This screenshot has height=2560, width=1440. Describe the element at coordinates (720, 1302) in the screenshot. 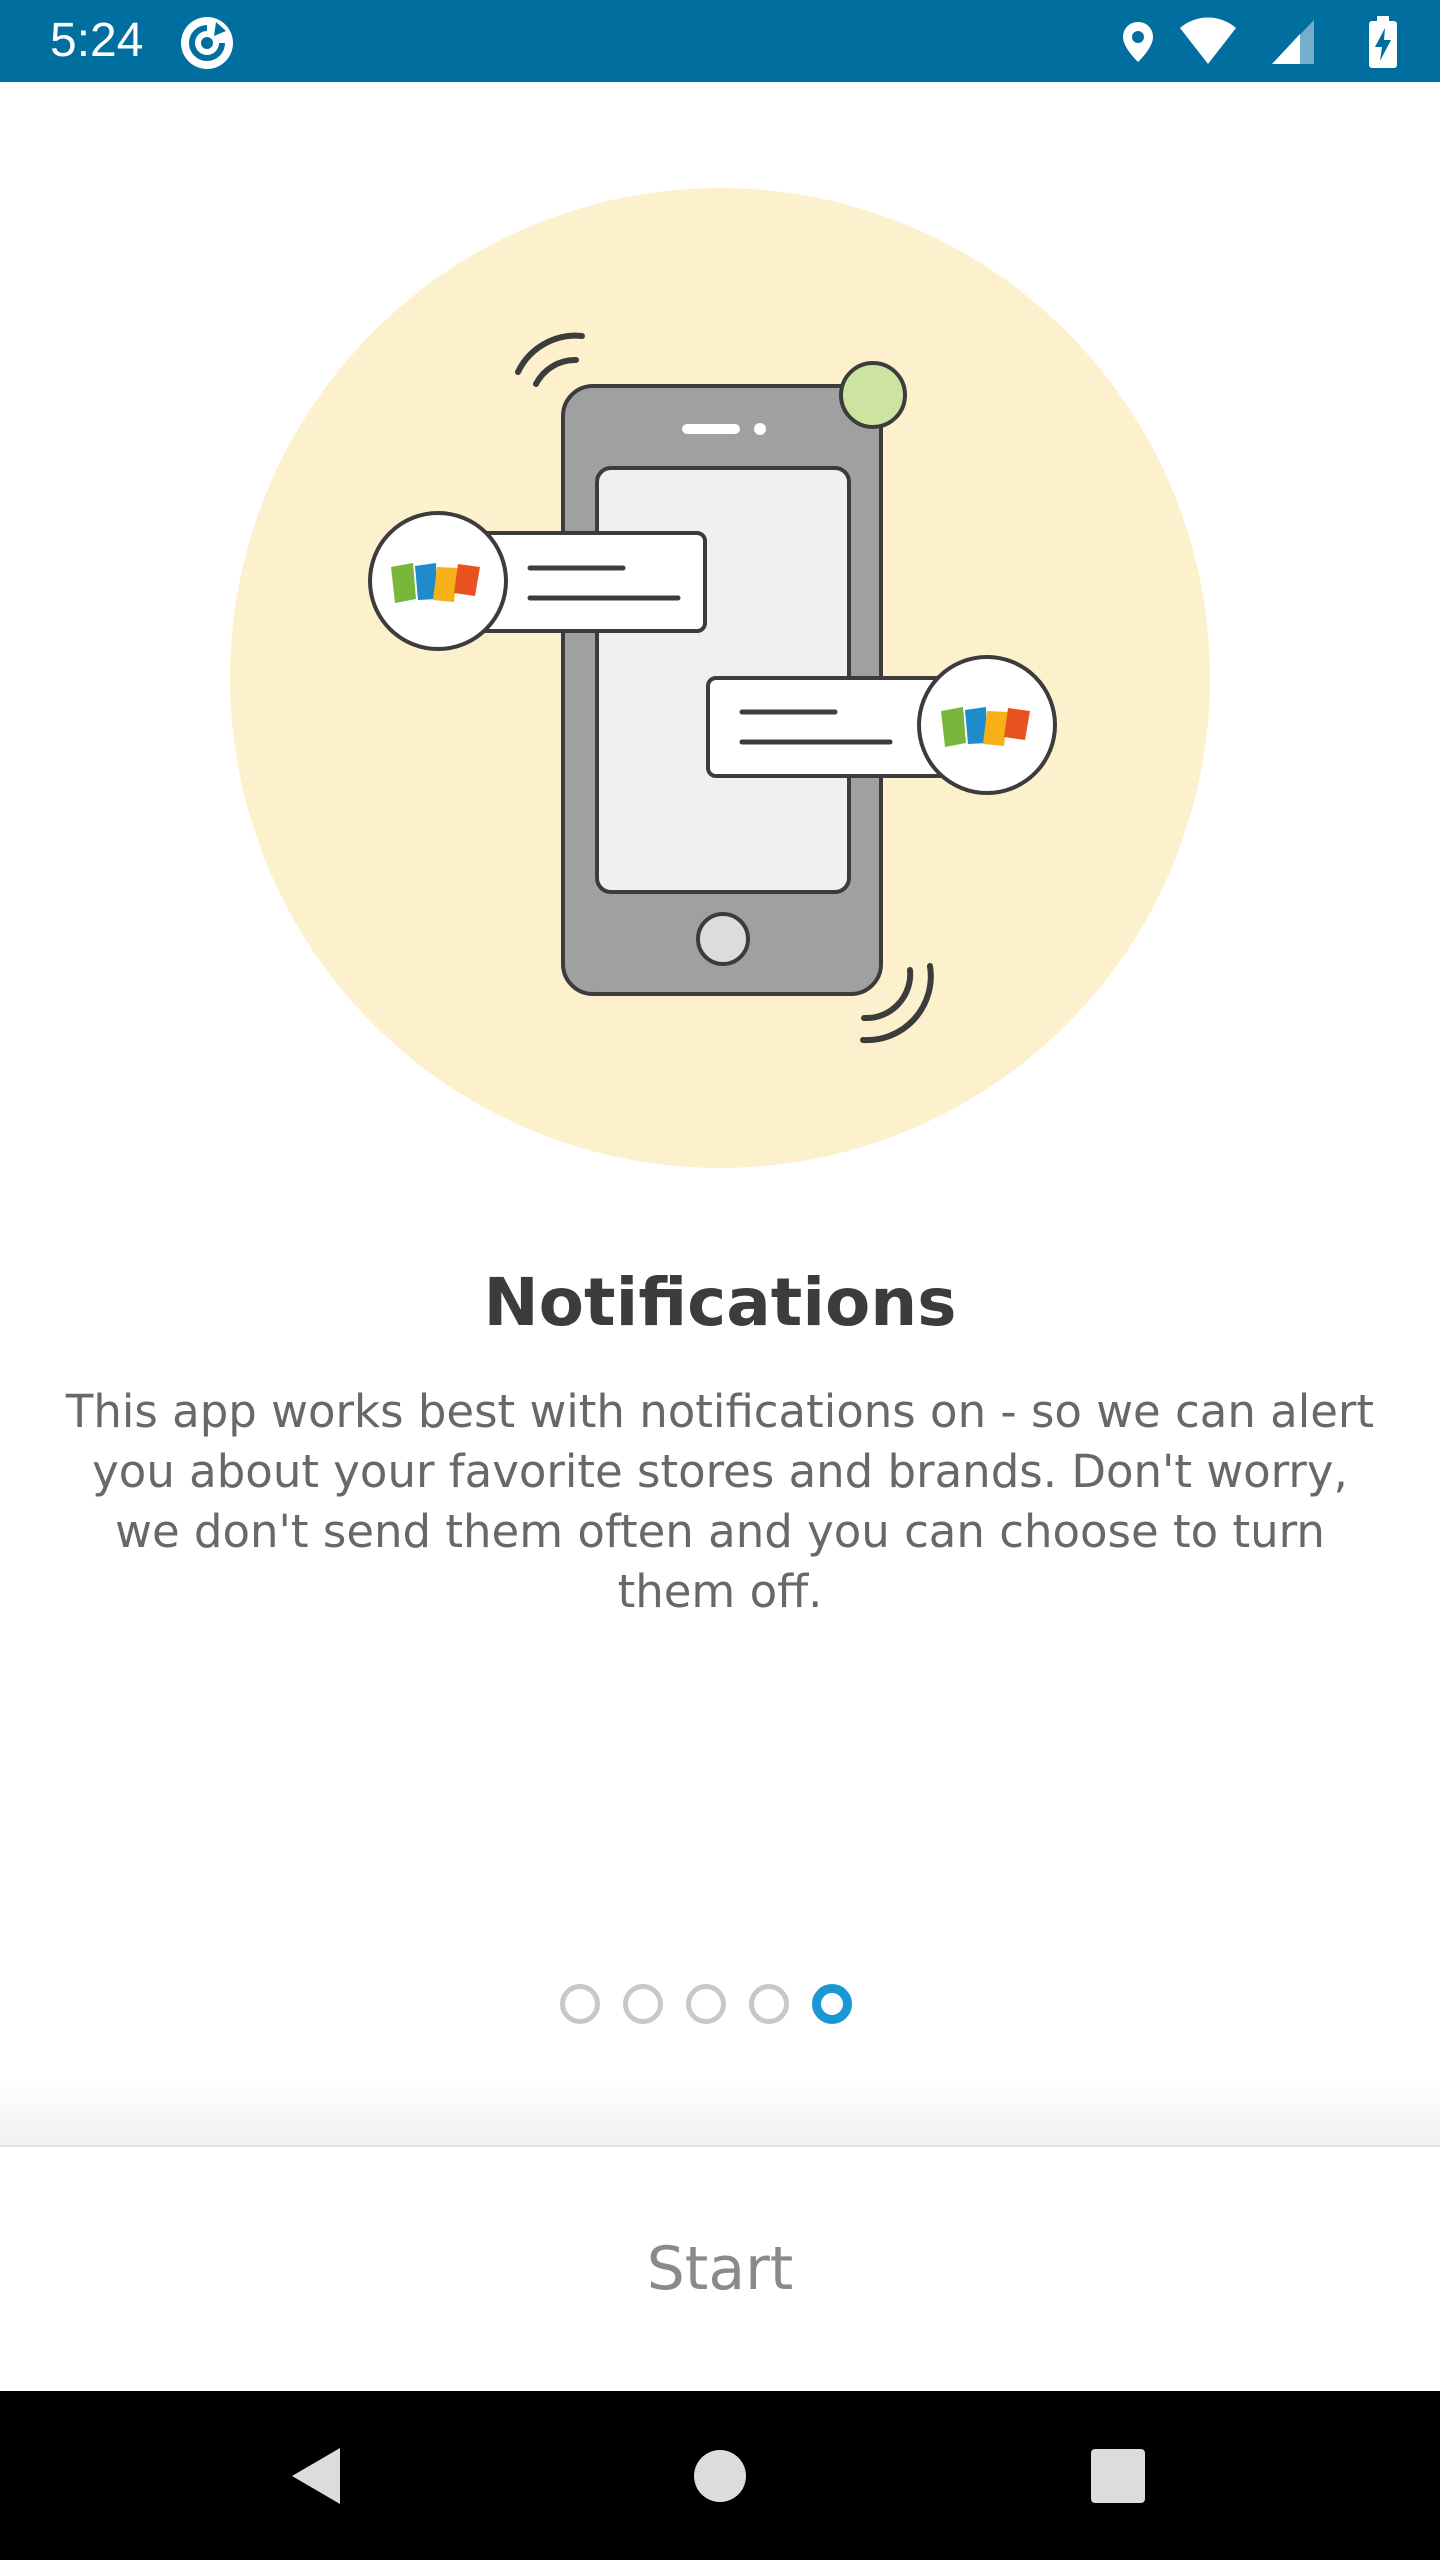

I see `onboarding-title: Notifications` at that location.